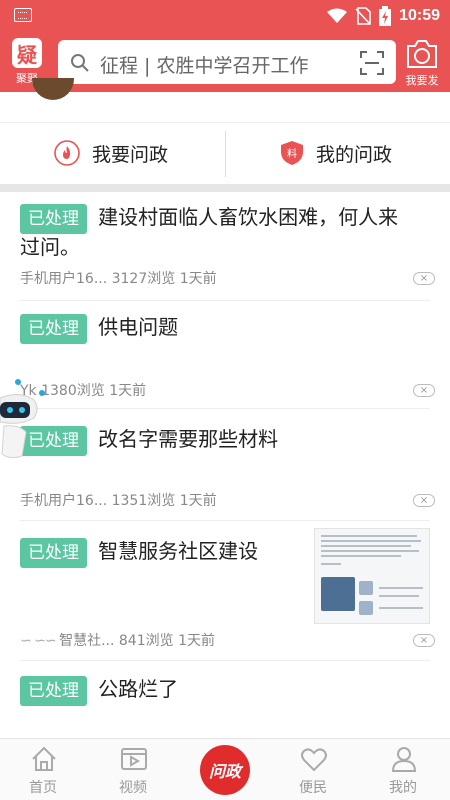  I want to click on nav-service-label: 便民, so click(313, 788).